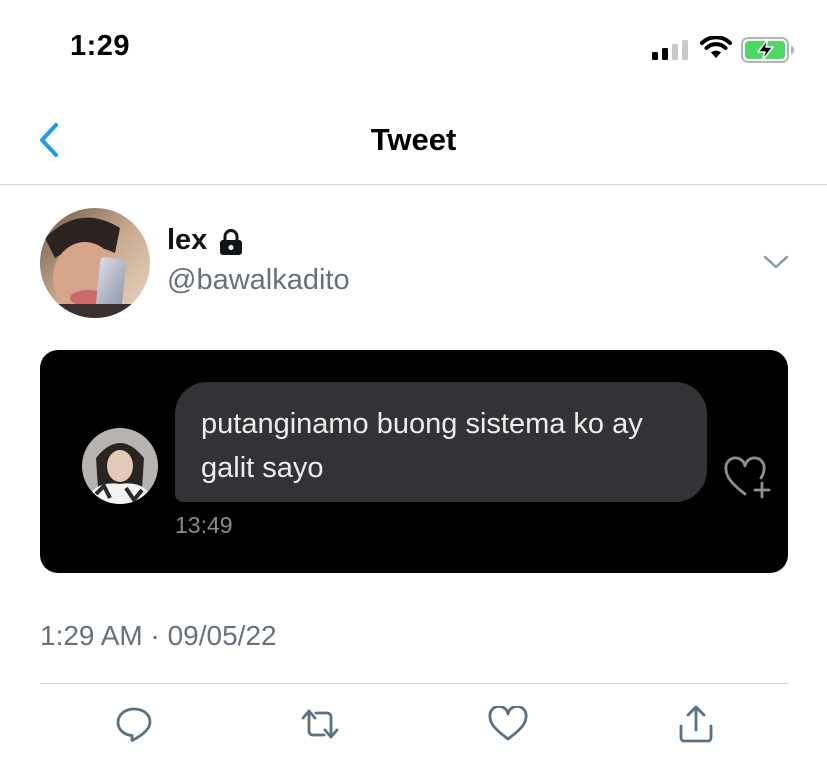  I want to click on avatar, so click(95, 263).